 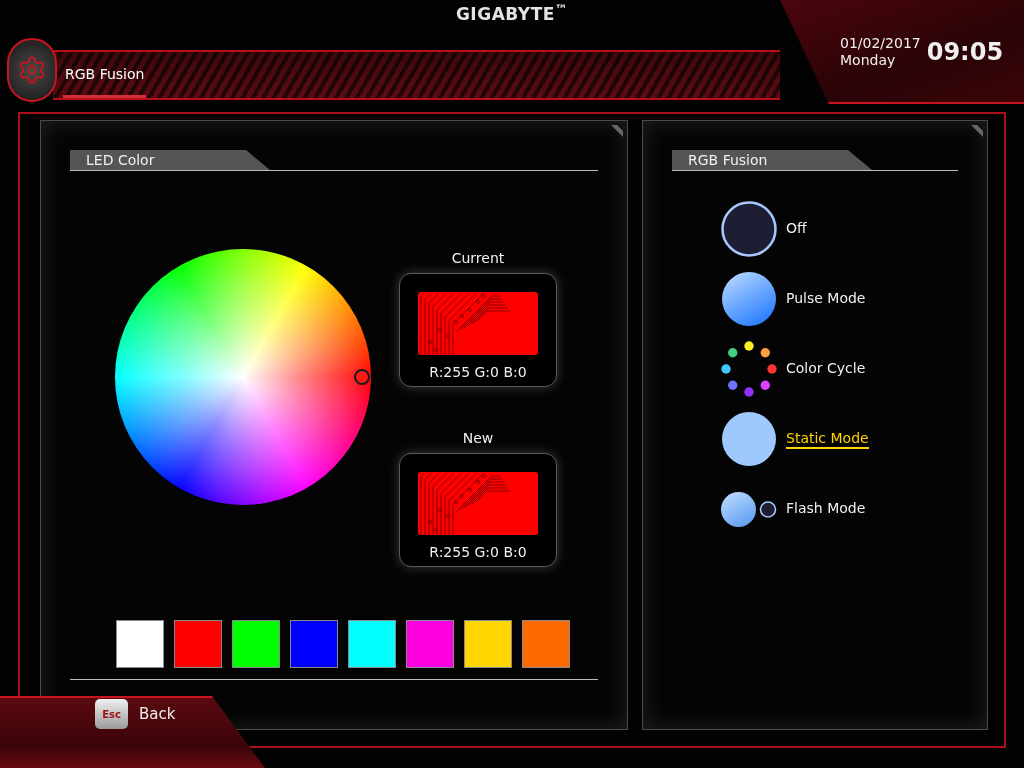 I want to click on mode-option: Static Mode, so click(x=795, y=439).